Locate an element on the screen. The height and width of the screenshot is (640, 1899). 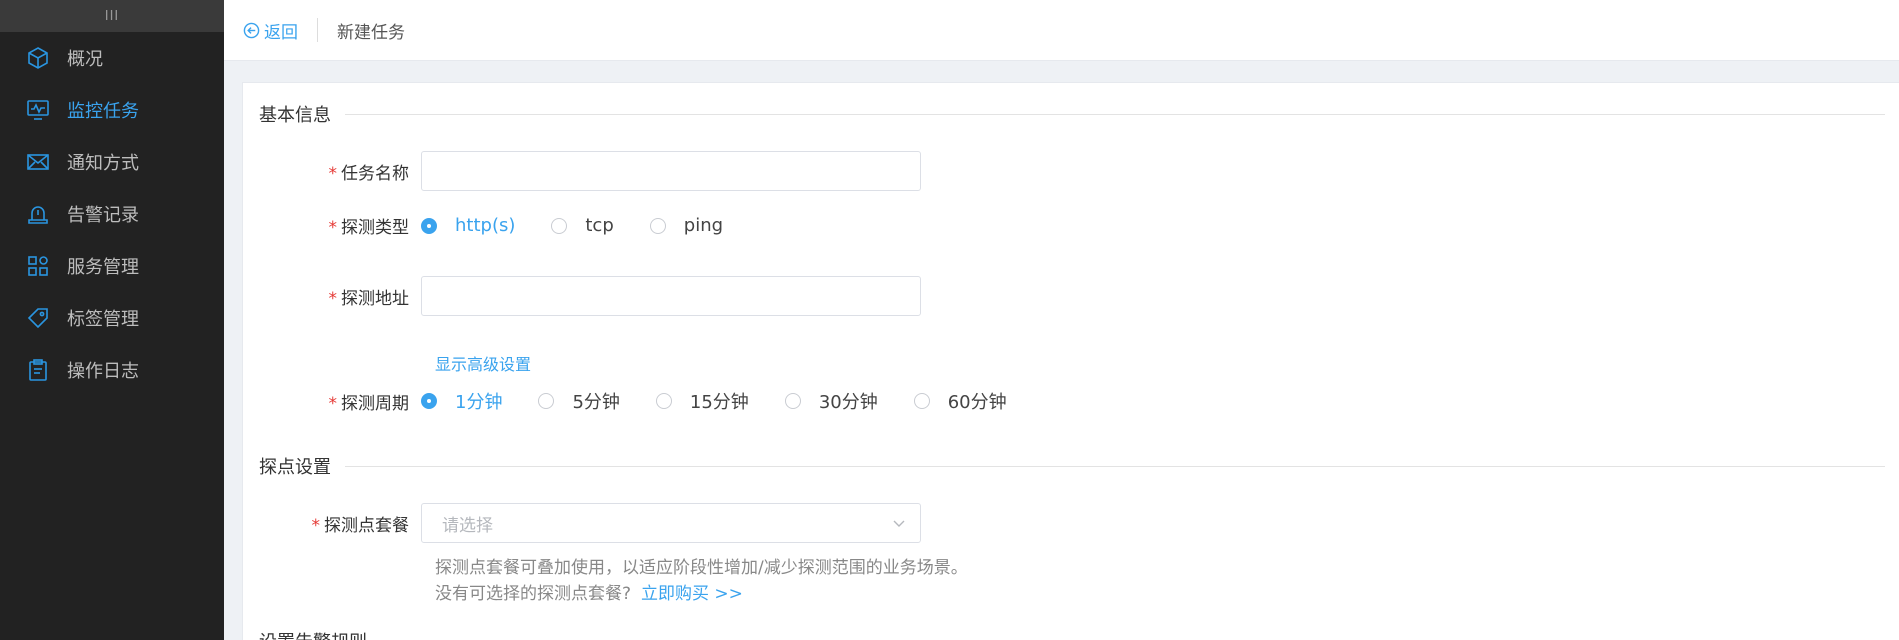
probe-type-label: * 探测类型 is located at coordinates (369, 228).